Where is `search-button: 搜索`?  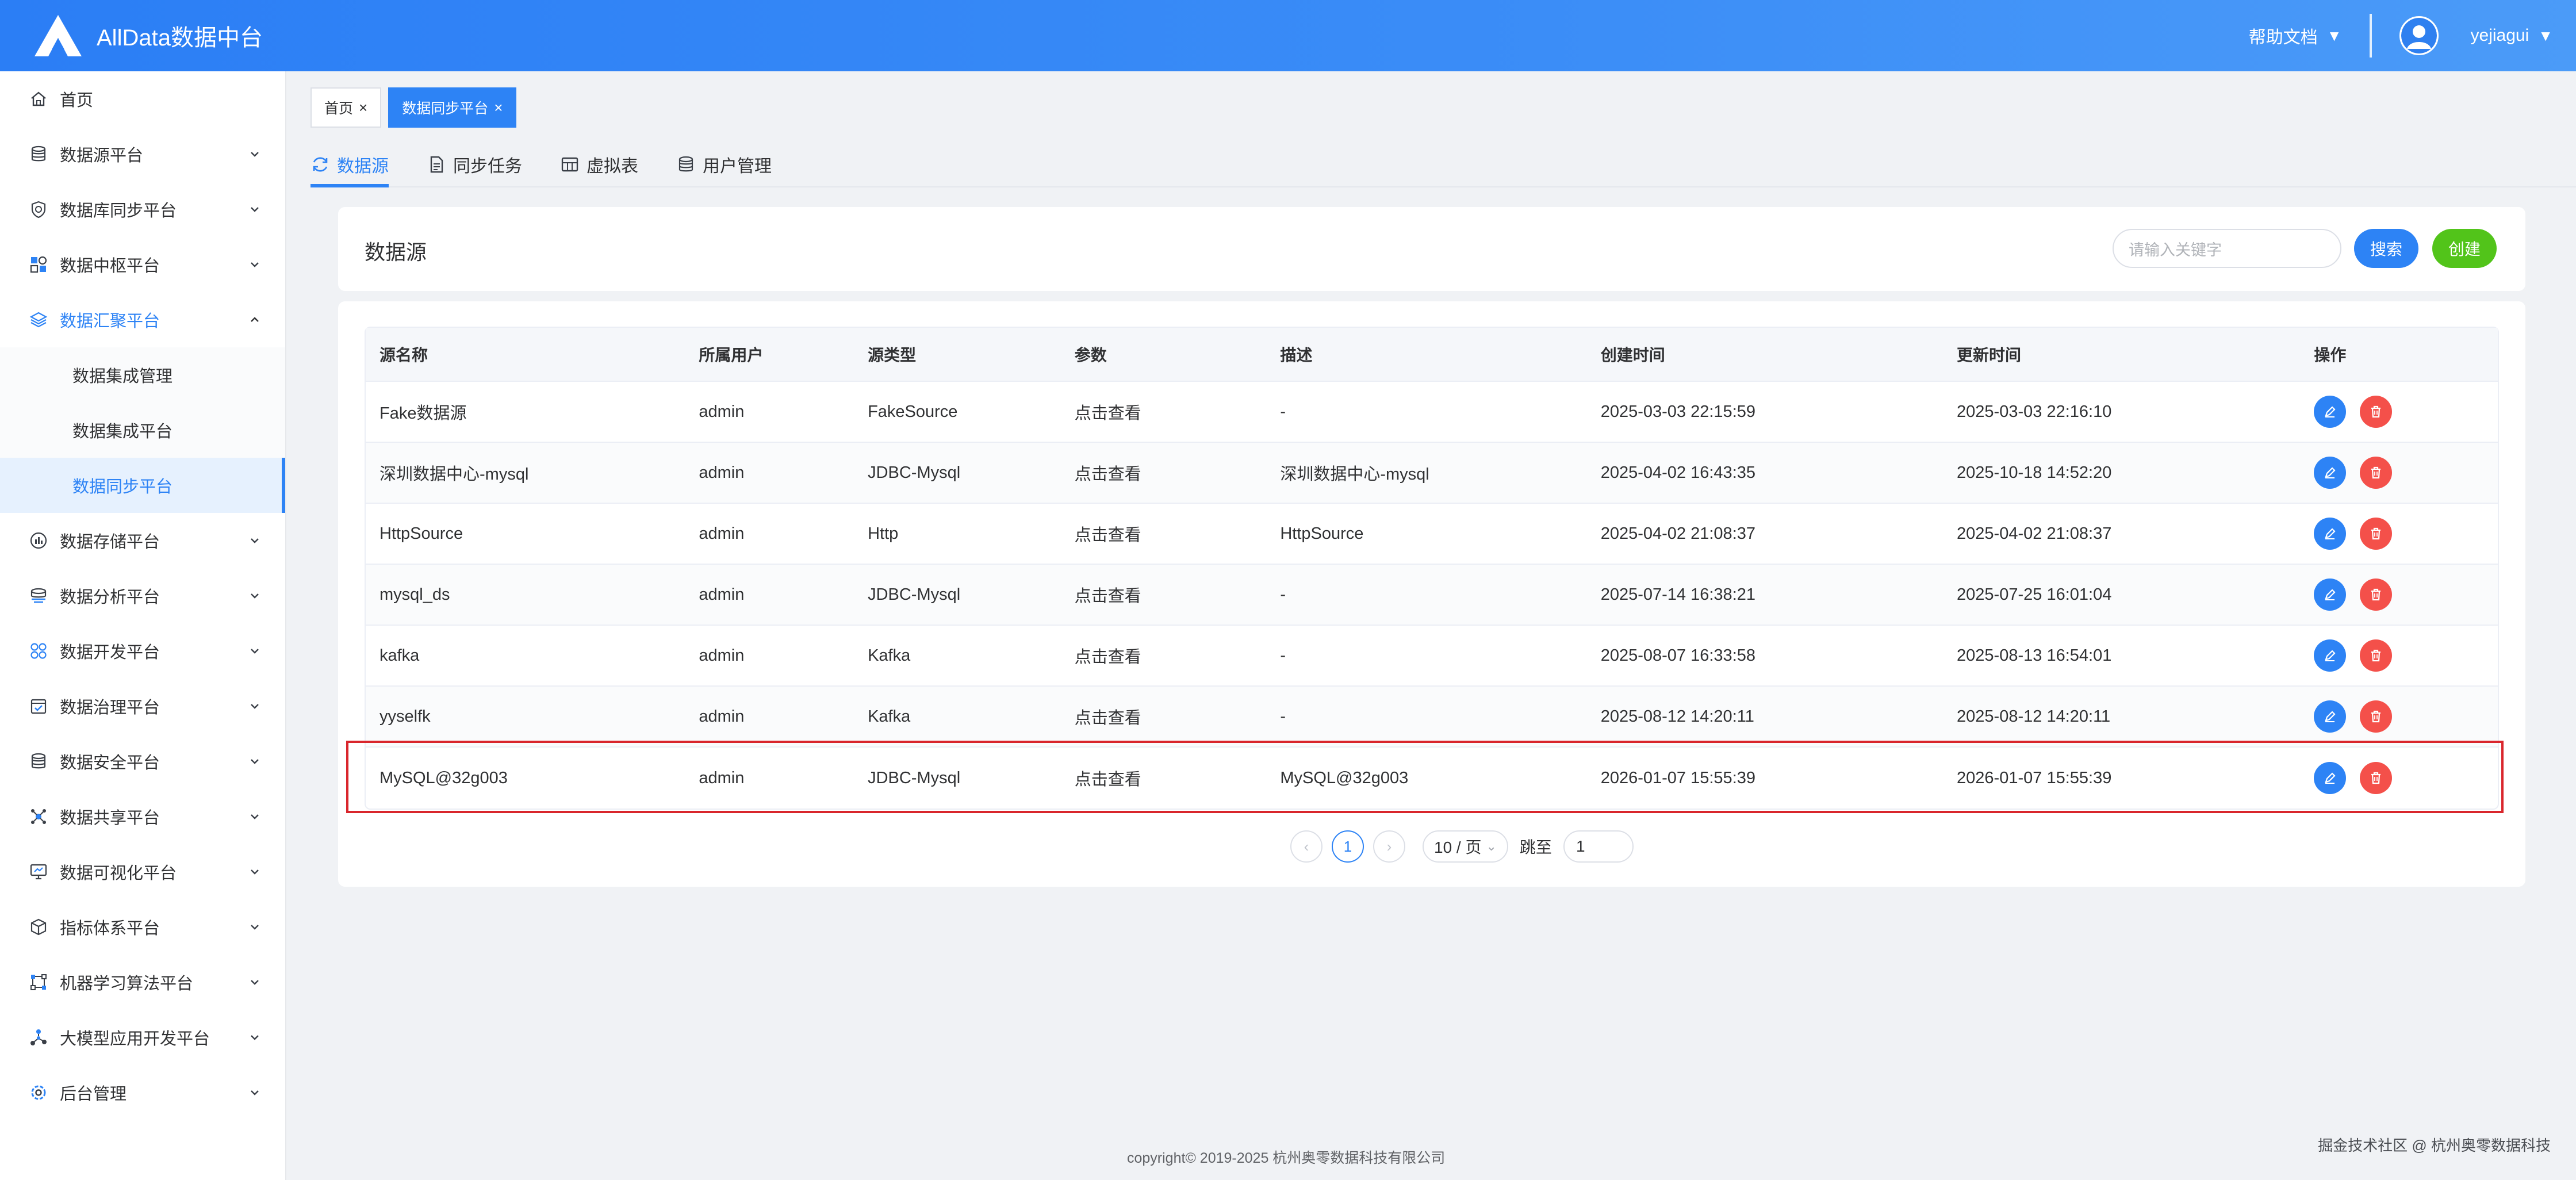
search-button: 搜索 is located at coordinates (2386, 248).